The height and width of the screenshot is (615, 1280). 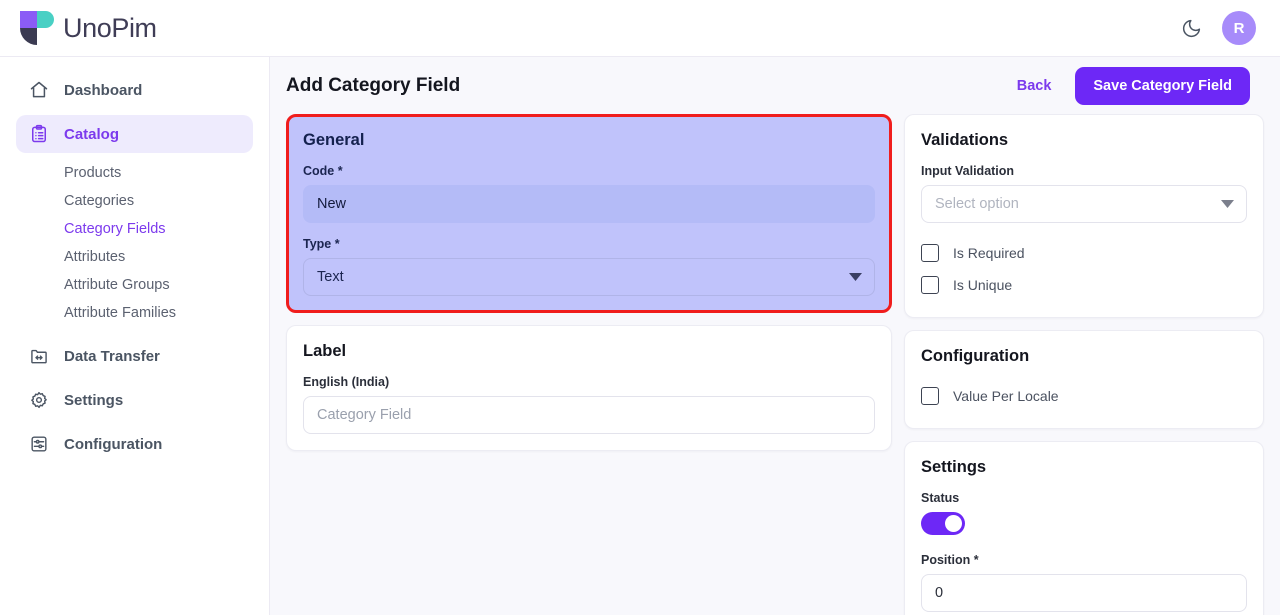 What do you see at coordinates (1084, 396) in the screenshot?
I see `value-per-locale-row: Value Per Locale` at bounding box center [1084, 396].